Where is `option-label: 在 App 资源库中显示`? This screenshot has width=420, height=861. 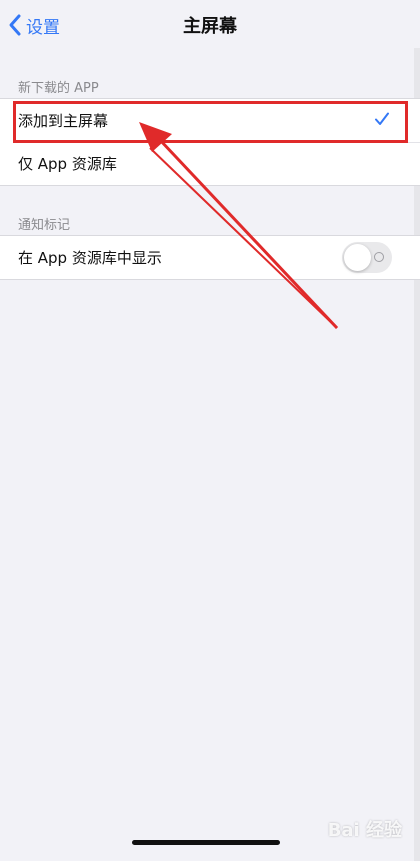
option-label: 在 App 资源库中显示 is located at coordinates (90, 258).